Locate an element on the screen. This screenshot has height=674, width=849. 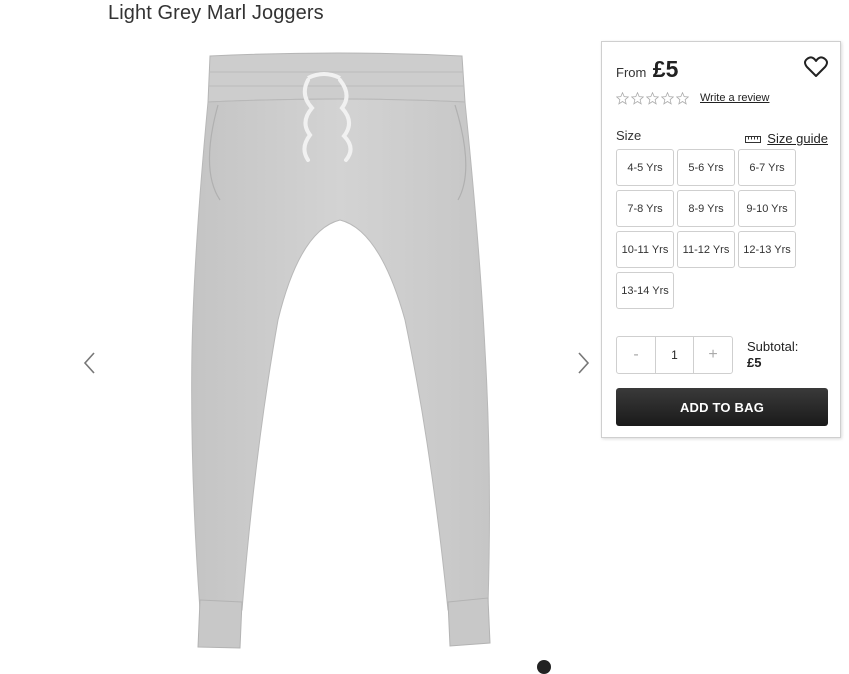
wishlist-button is located at coordinates (816, 67).